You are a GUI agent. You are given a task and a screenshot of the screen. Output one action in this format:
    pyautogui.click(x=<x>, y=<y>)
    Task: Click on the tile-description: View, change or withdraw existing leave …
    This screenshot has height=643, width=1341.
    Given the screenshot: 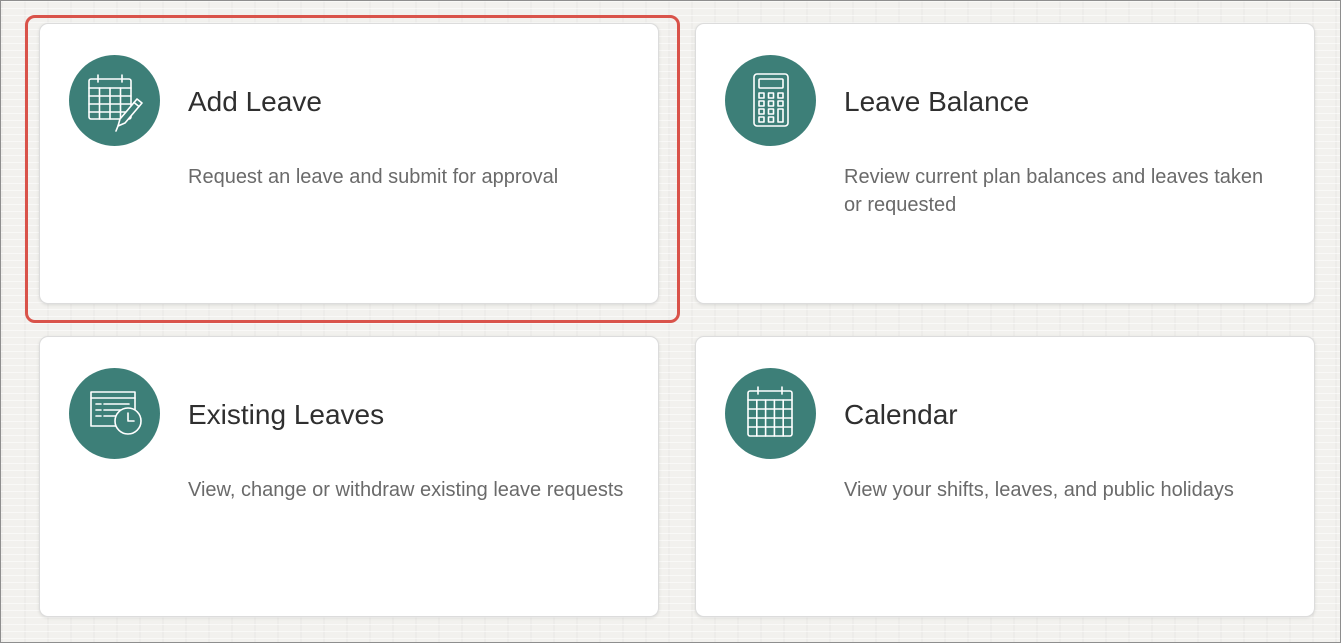 What is the action you would take?
    pyautogui.click(x=406, y=490)
    